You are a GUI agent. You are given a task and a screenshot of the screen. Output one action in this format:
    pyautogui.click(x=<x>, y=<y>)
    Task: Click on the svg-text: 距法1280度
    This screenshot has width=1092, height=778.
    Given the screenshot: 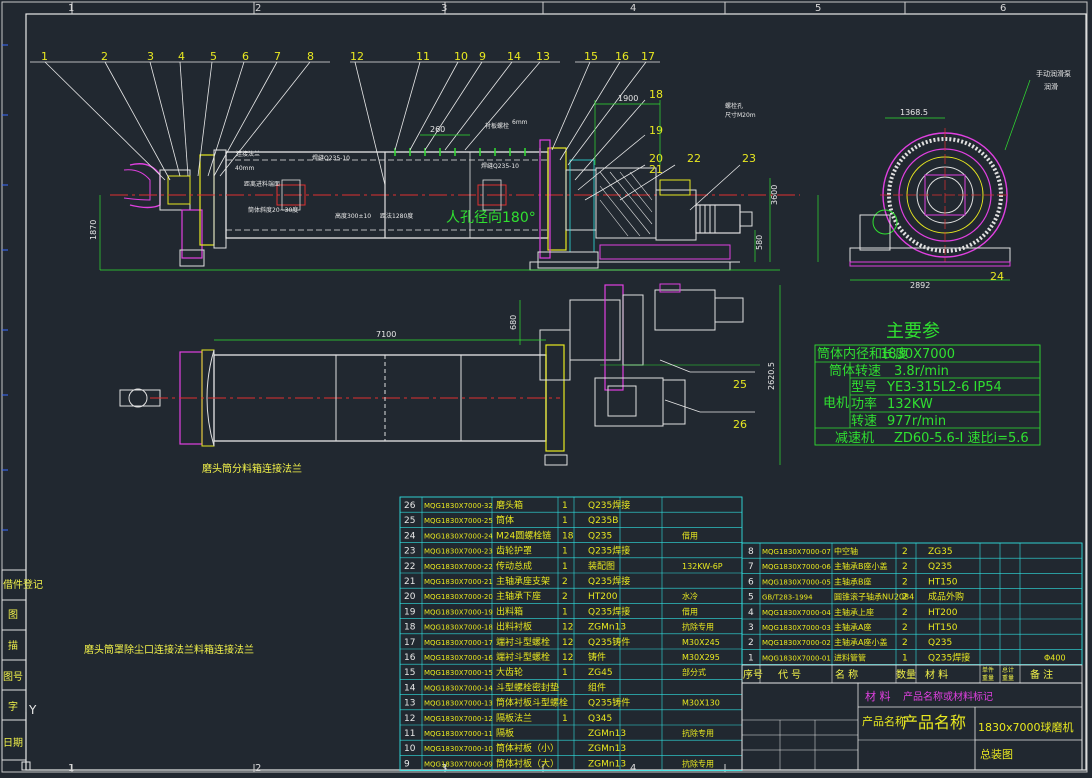 What is the action you would take?
    pyautogui.click(x=396, y=216)
    